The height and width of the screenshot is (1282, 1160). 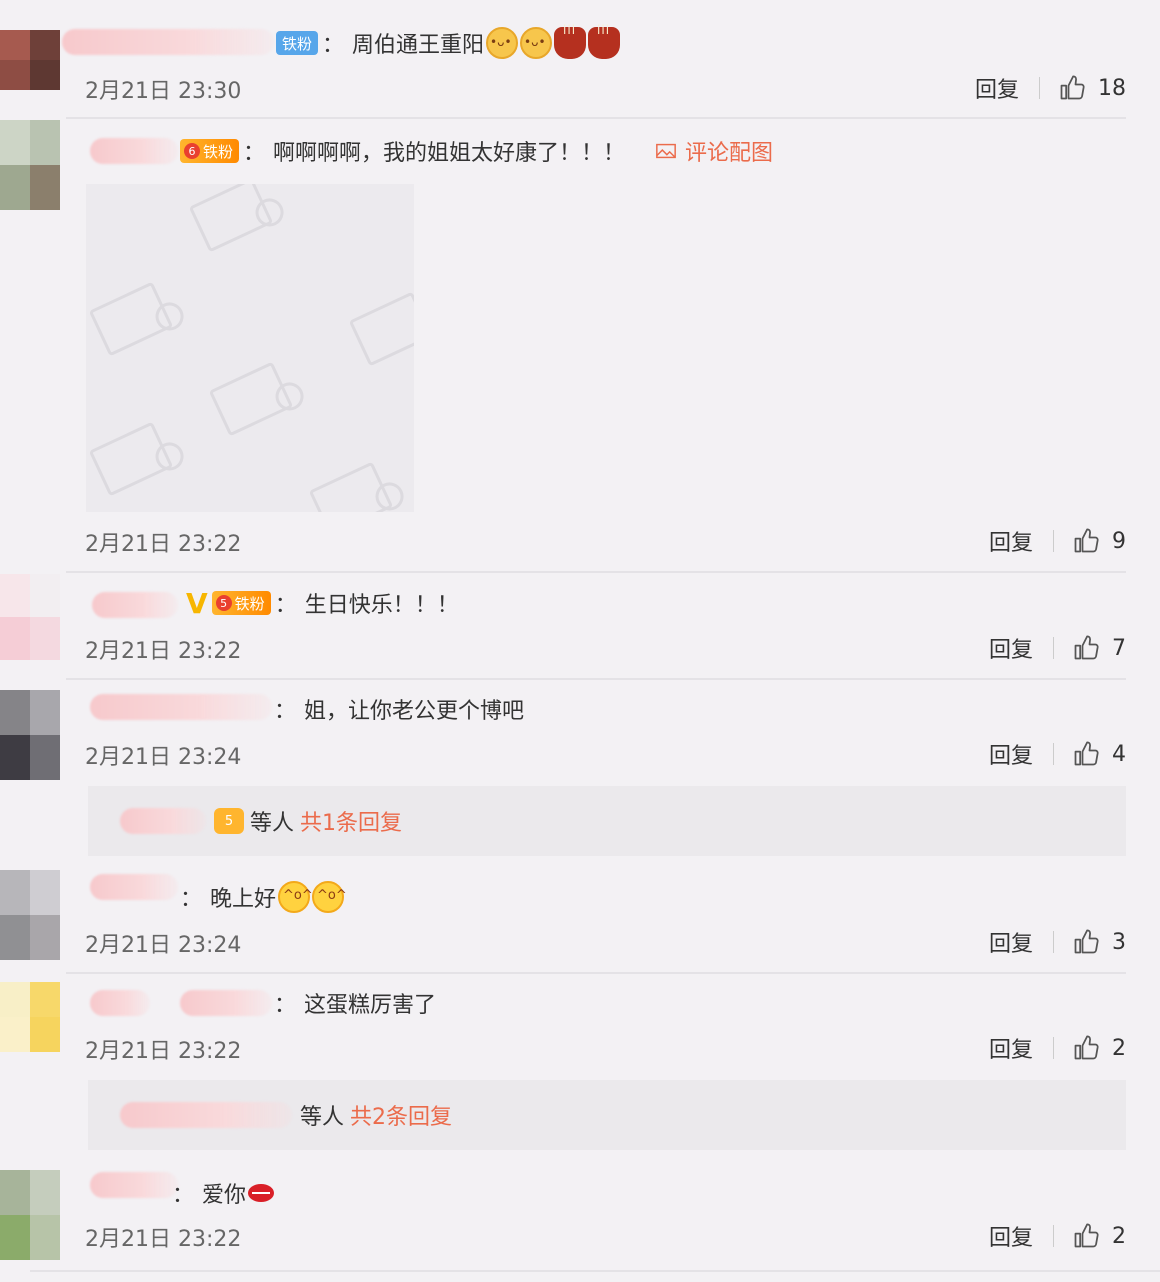 What do you see at coordinates (1119, 942) in the screenshot?
I see `like-count: 3` at bounding box center [1119, 942].